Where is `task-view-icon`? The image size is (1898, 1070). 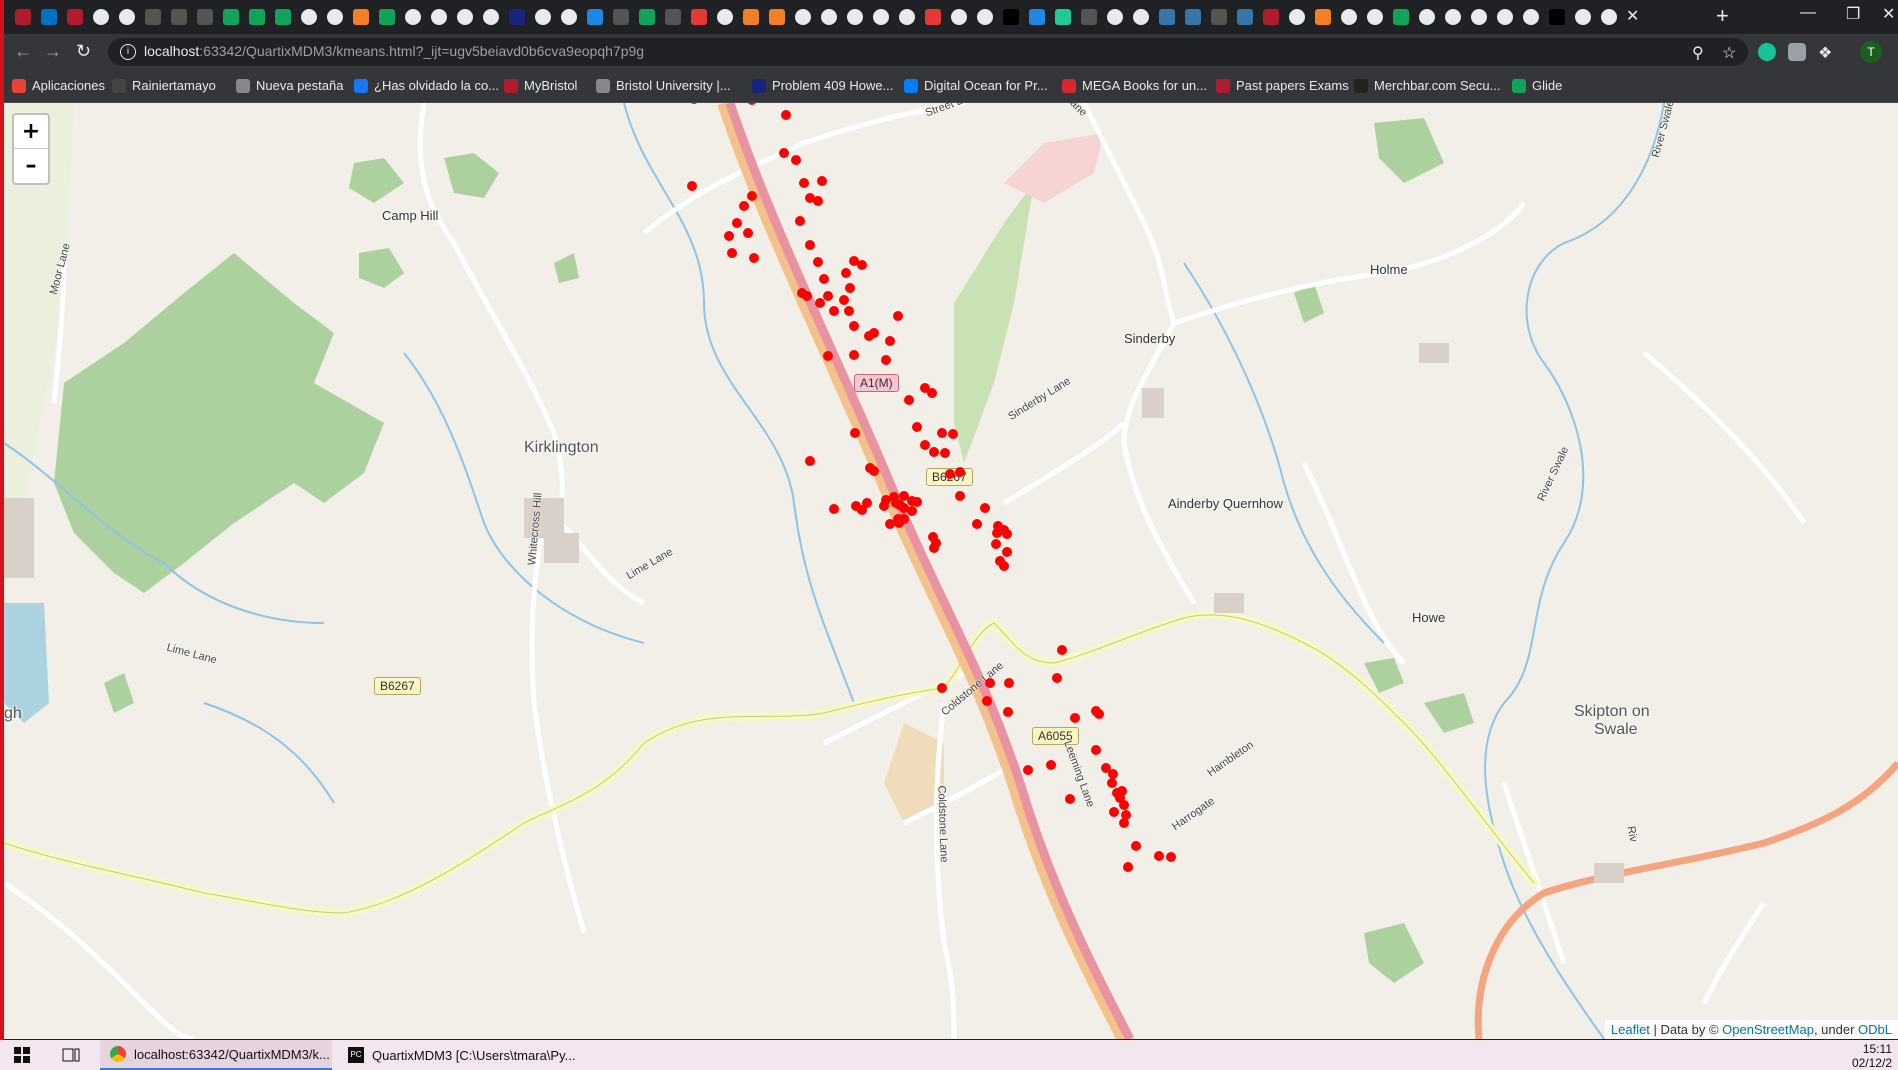
task-view-icon is located at coordinates (71, 1055).